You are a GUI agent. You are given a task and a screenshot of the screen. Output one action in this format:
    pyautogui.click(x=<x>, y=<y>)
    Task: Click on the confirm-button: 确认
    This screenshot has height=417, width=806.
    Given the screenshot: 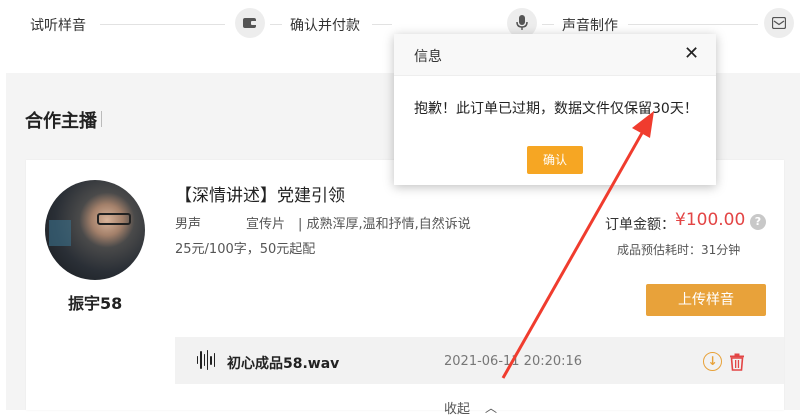 What is the action you would take?
    pyautogui.click(x=555, y=160)
    